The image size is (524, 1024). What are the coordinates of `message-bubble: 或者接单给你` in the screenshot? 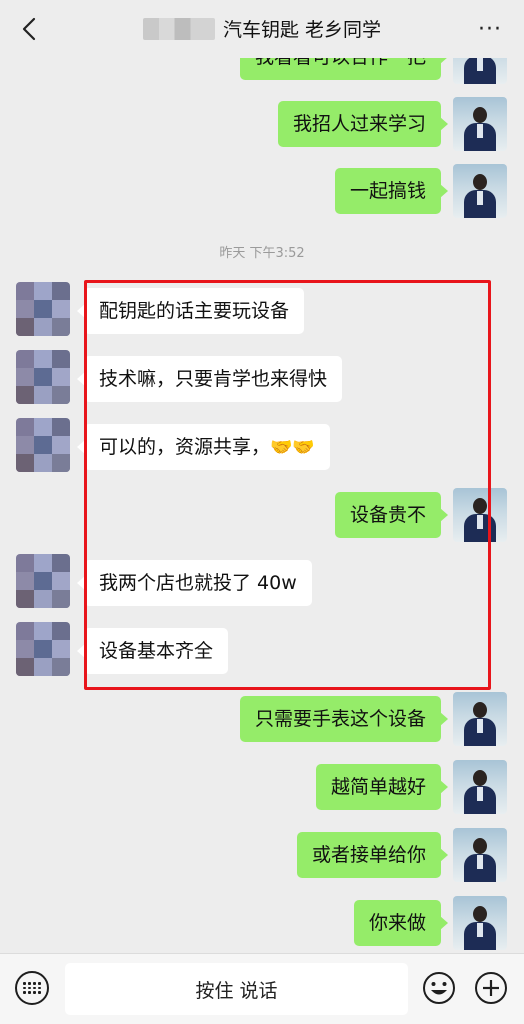 It's located at (372, 855).